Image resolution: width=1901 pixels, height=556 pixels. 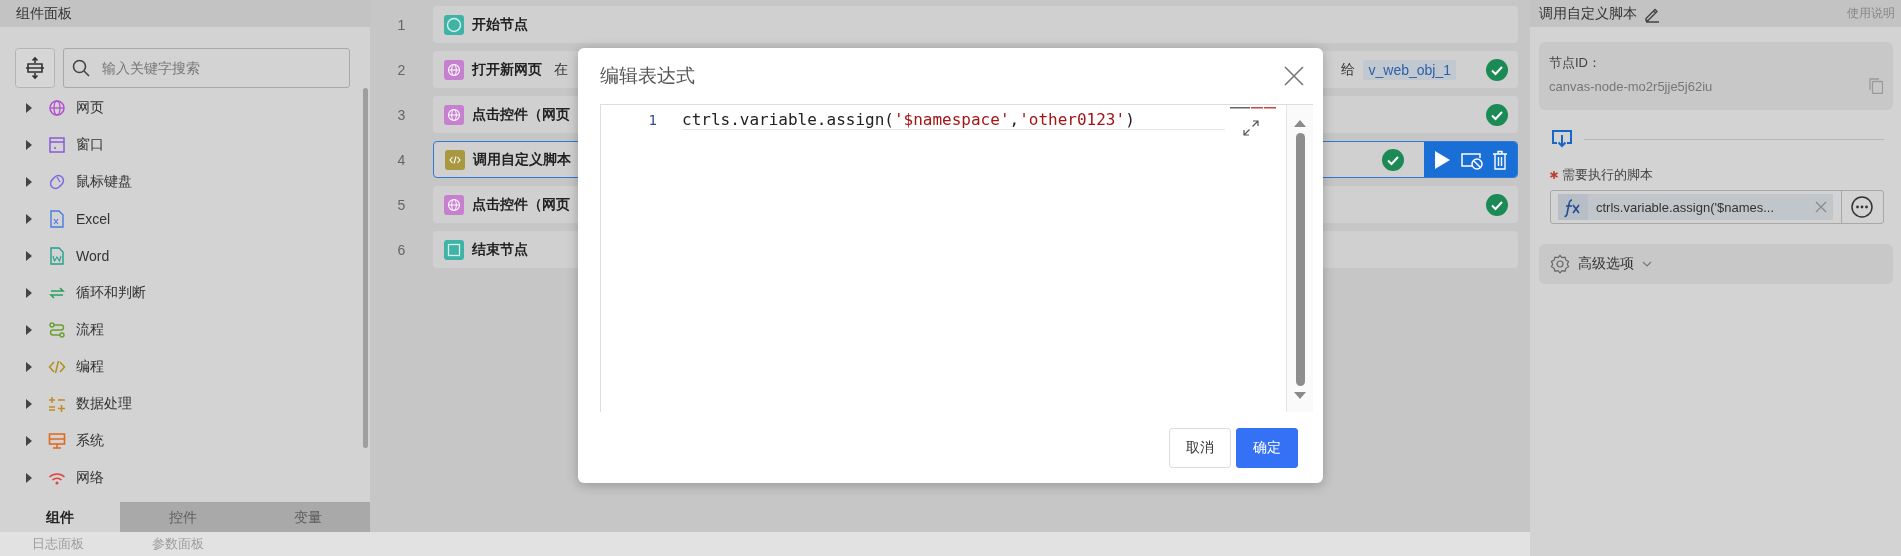 I want to click on end-node-icon, so click(x=454, y=249).